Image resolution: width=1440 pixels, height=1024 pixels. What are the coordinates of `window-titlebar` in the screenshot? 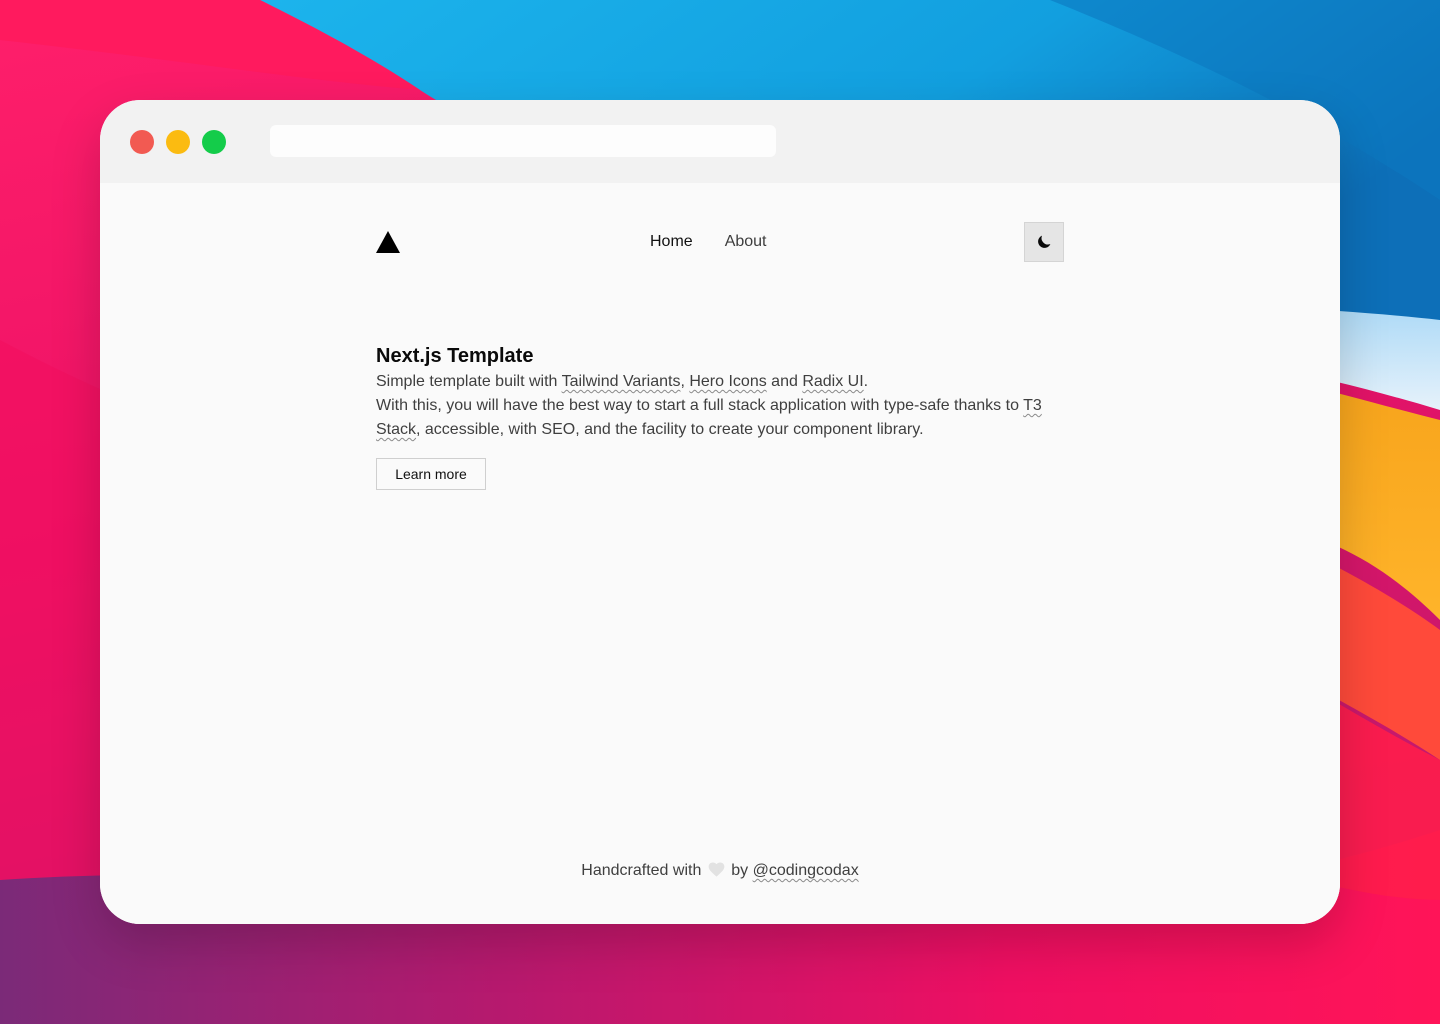 It's located at (720, 141).